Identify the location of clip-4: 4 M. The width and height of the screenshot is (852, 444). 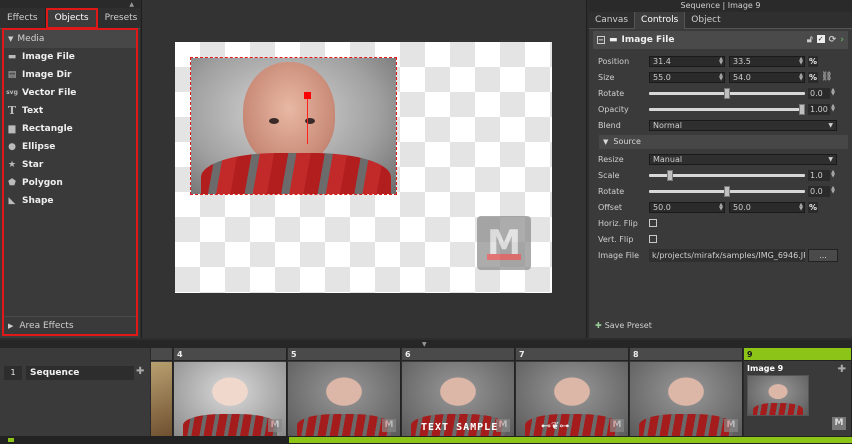
(230, 392).